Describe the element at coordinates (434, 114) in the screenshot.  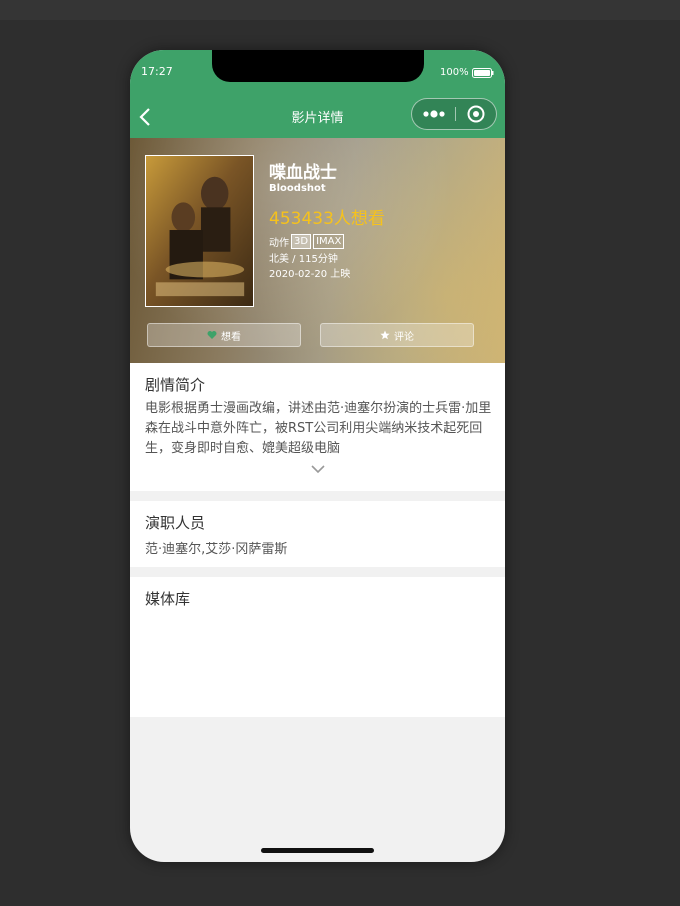
I see `more-dots-icon` at that location.